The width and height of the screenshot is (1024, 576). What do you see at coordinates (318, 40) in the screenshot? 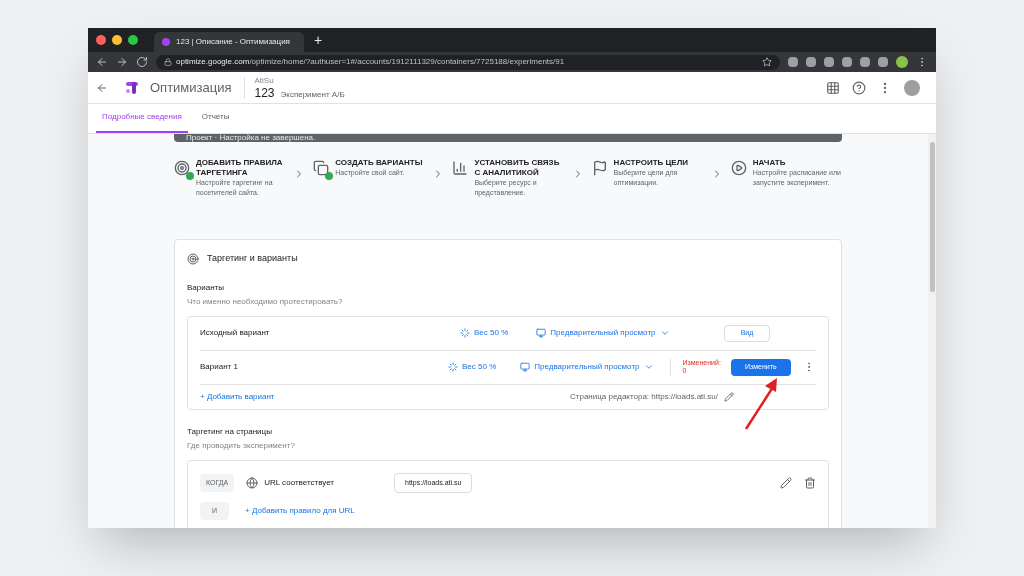
I see `new-tab-button: +` at bounding box center [318, 40].